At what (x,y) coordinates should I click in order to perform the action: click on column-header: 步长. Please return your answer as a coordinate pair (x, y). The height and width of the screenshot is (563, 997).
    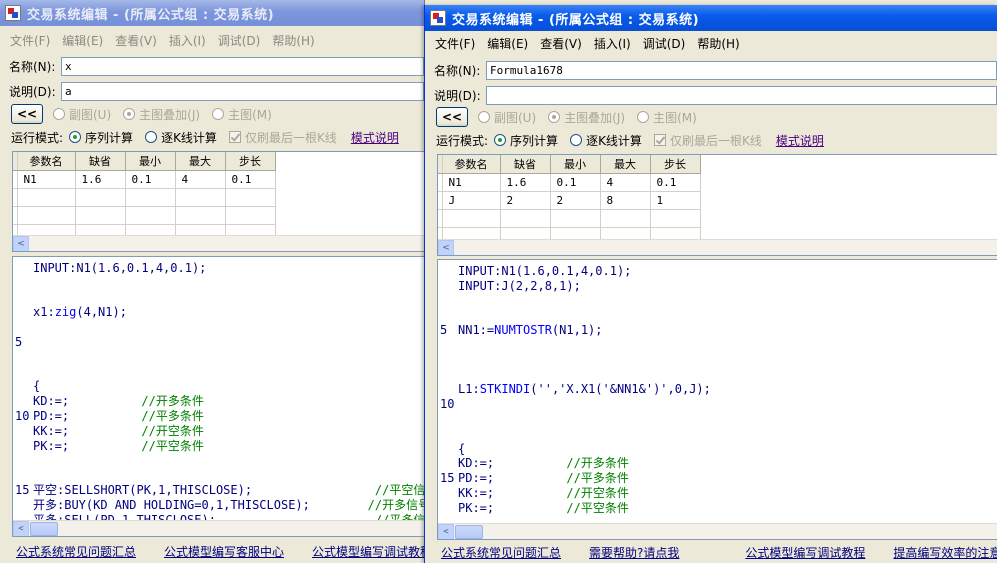
    Looking at the image, I should click on (675, 164).